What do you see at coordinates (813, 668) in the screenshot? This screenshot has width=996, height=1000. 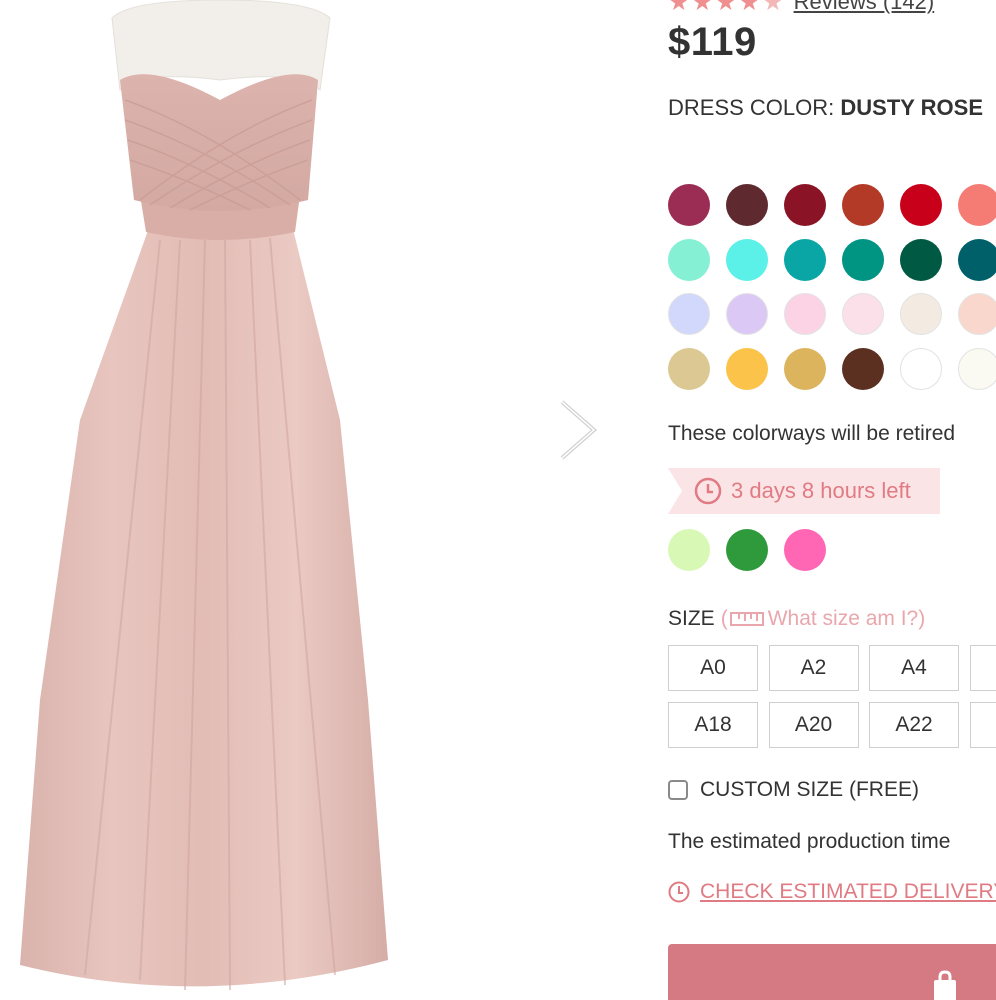 I see `size-option-button: A2` at bounding box center [813, 668].